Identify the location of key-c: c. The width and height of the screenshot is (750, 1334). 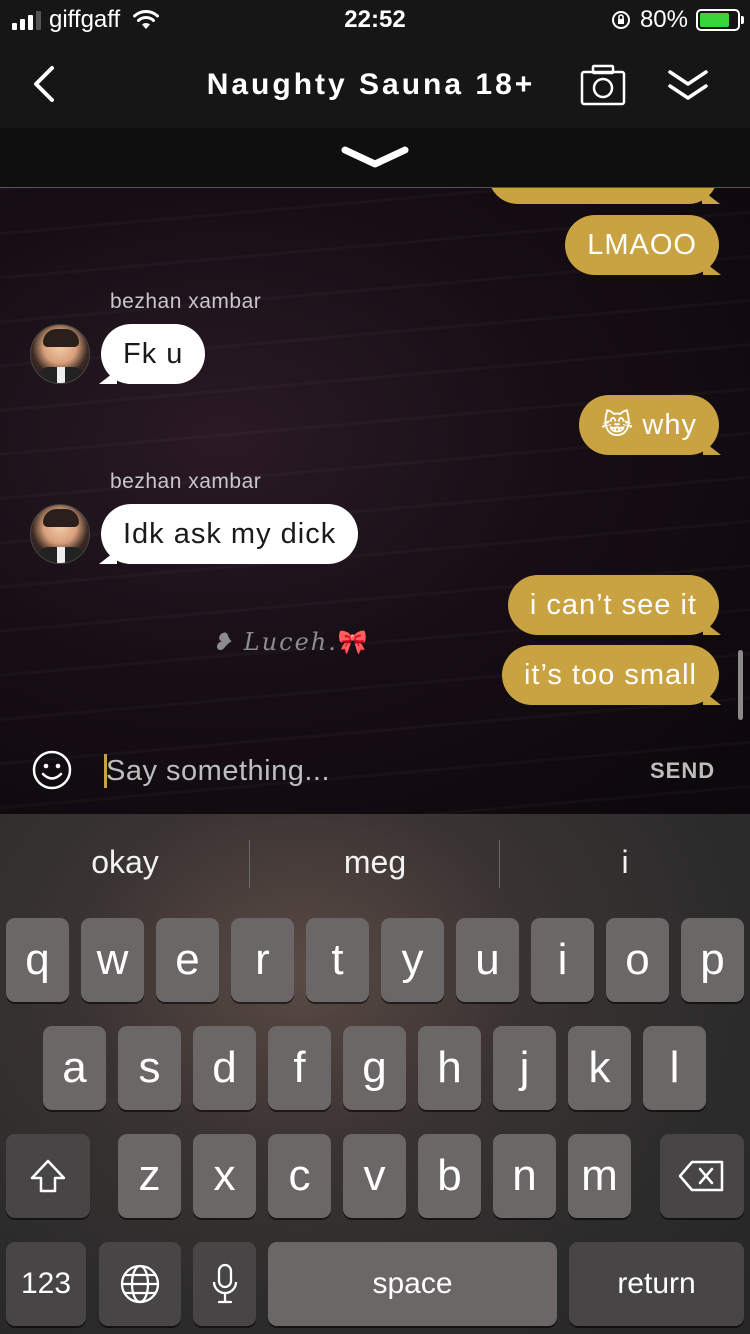
(299, 1176).